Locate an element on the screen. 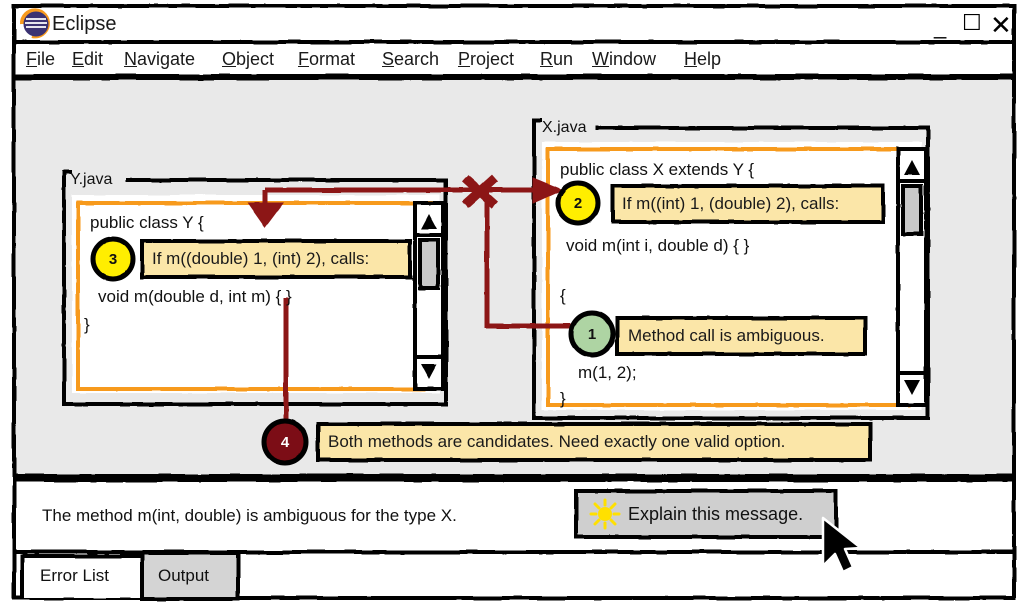  code-line-x-1: void m(int i, double d) { } is located at coordinates (658, 245).